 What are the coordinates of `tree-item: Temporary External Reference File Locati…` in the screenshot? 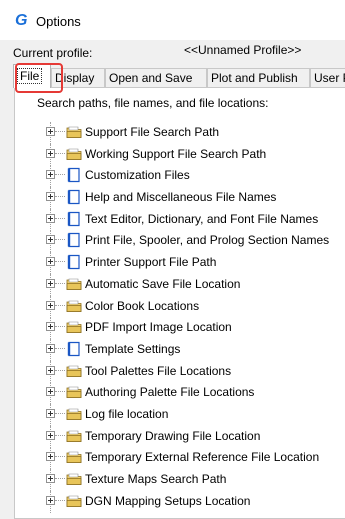 It's located at (180, 458).